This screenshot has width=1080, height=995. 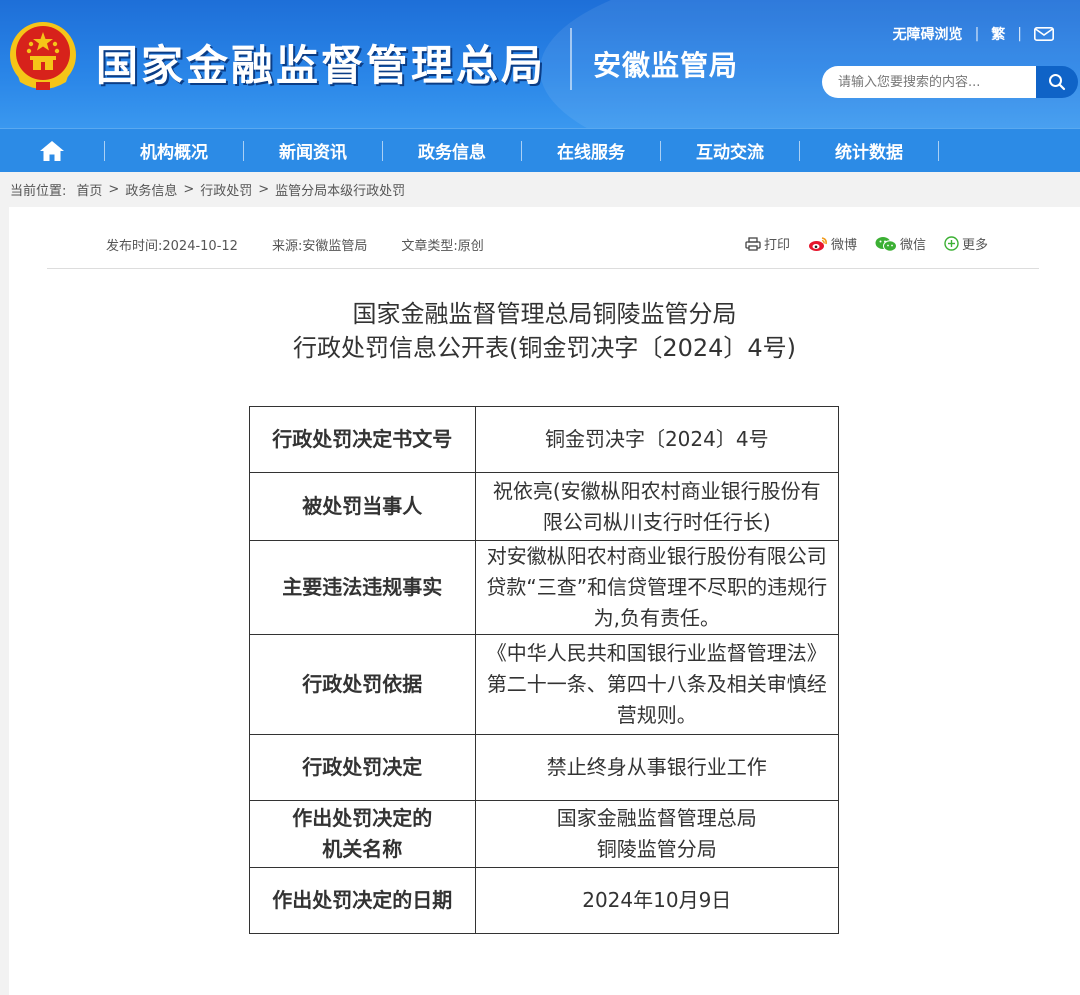 What do you see at coordinates (38, 191) in the screenshot?
I see `breadcrumb-label: 当前位置:` at bounding box center [38, 191].